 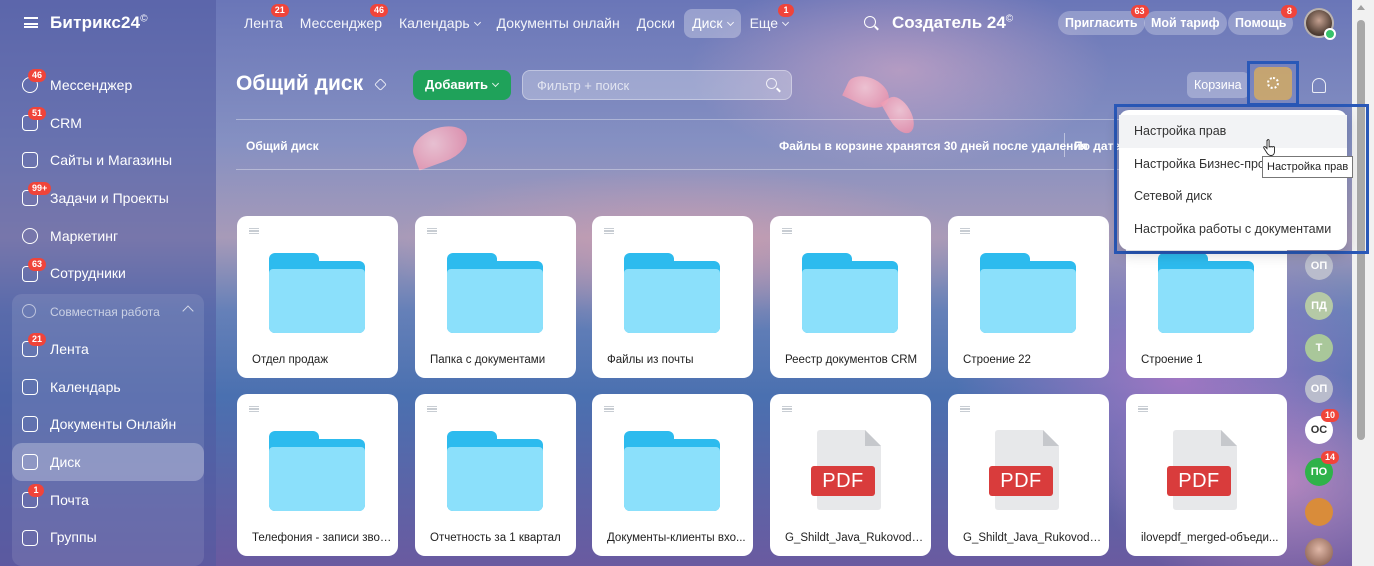 I want to click on trash-button: Корзина, so click(x=1218, y=85).